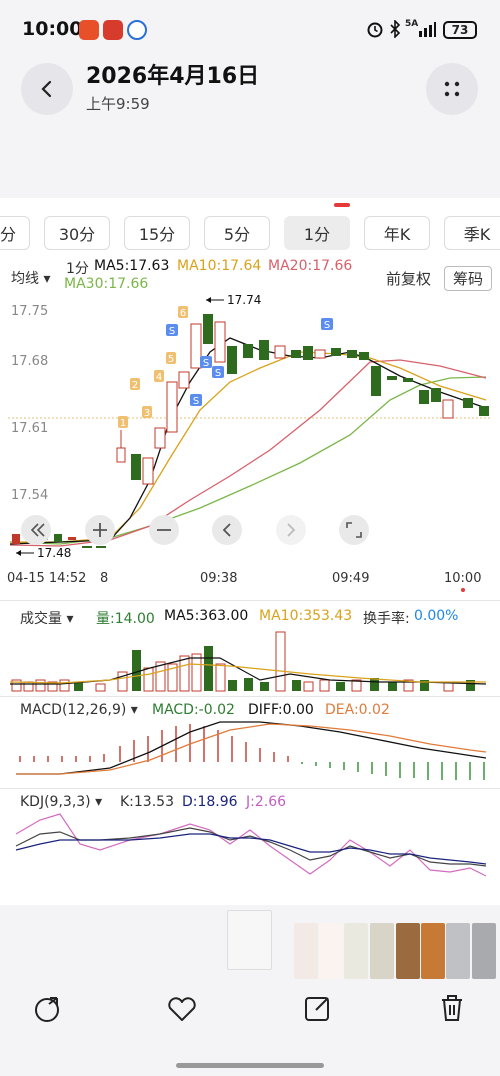 This screenshot has height=1076, width=500. Describe the element at coordinates (408, 278) in the screenshot. I see `fuquan-button: 前复权` at that location.